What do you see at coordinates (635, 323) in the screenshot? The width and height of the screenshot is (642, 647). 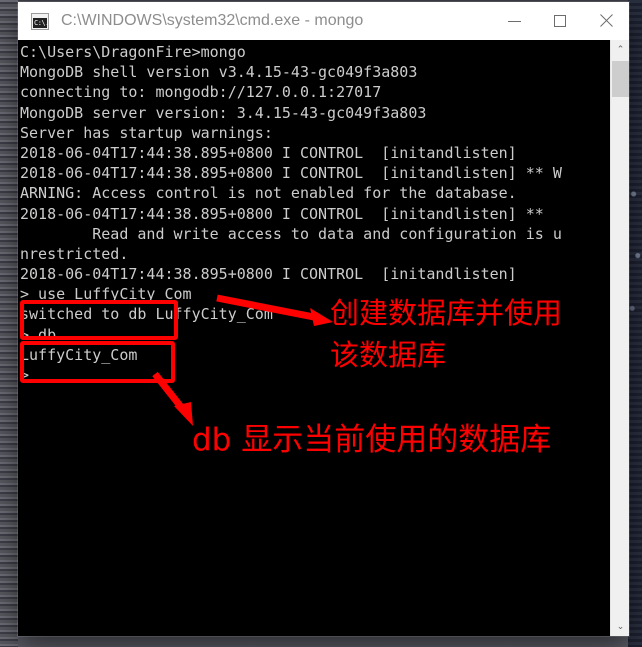 I see `wallpaper-right-strip` at bounding box center [635, 323].